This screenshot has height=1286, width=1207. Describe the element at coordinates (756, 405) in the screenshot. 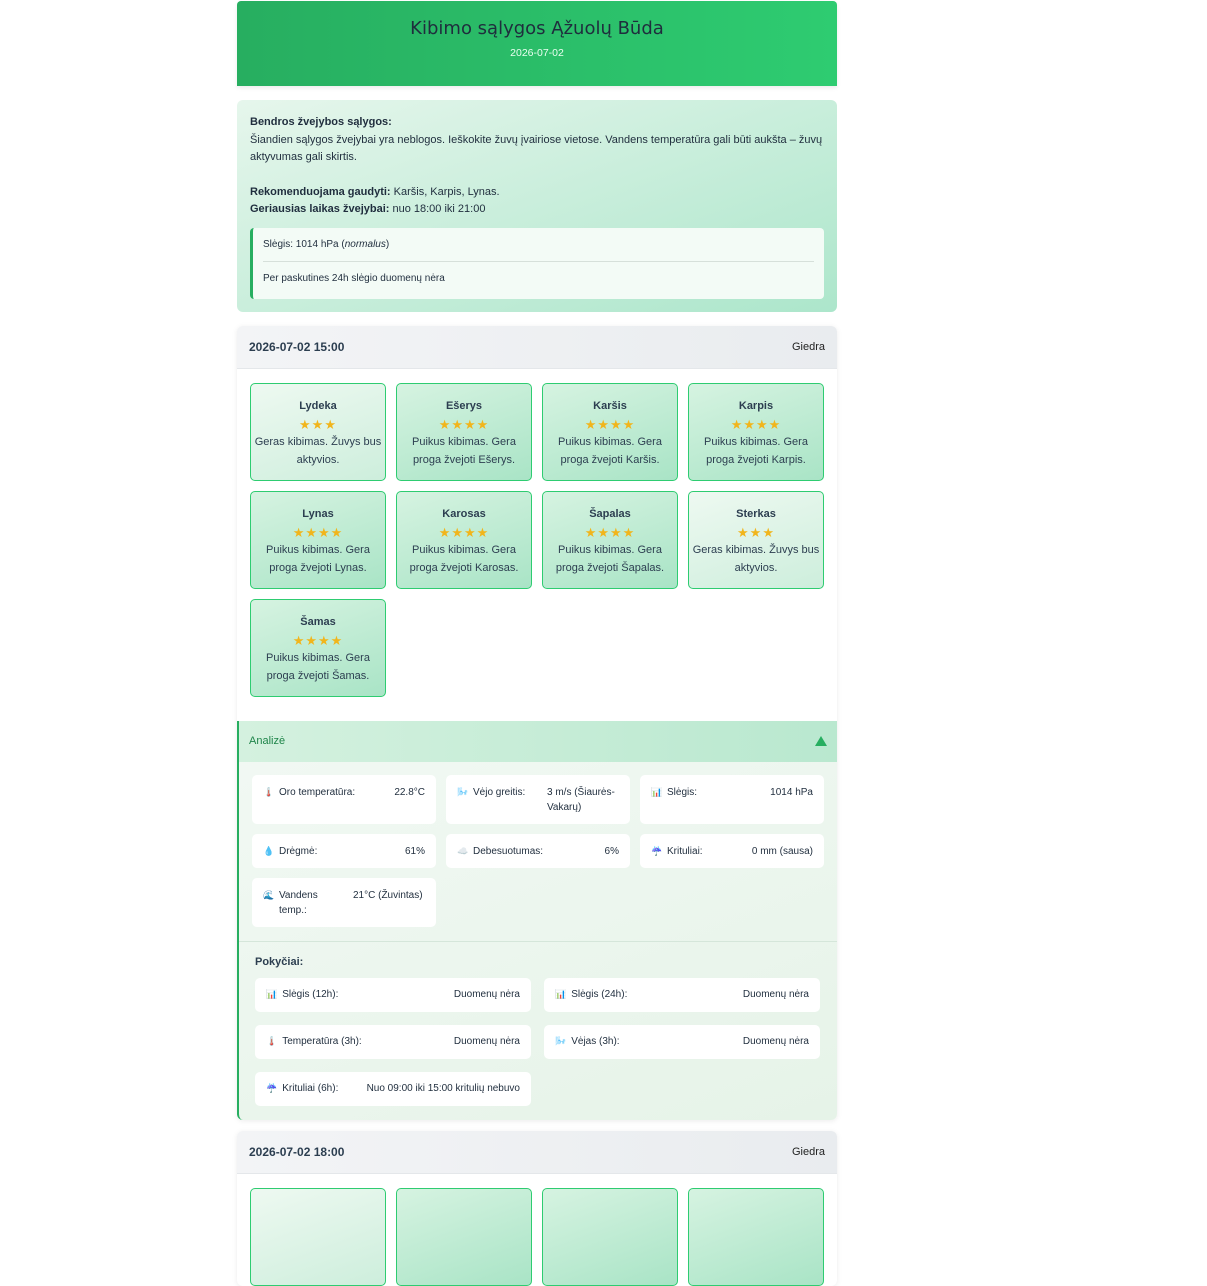

I see `fish-name: Karpis` at that location.